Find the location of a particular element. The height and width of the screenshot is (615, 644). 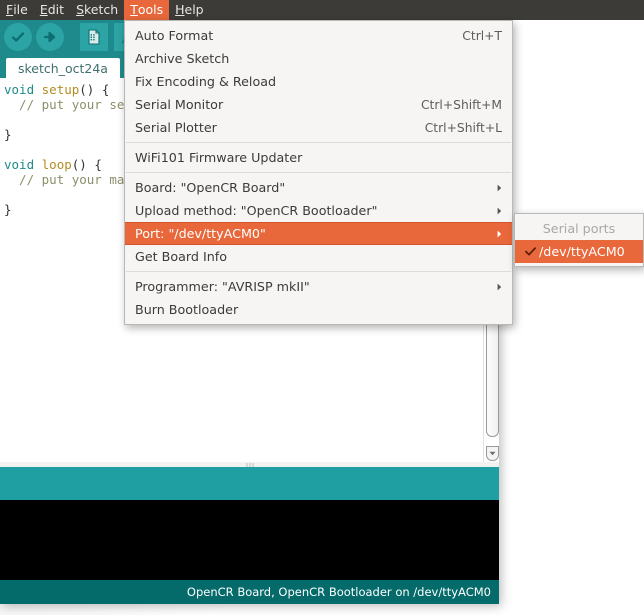

menu-item-label: Board: "OpenCR Board" is located at coordinates (210, 187).